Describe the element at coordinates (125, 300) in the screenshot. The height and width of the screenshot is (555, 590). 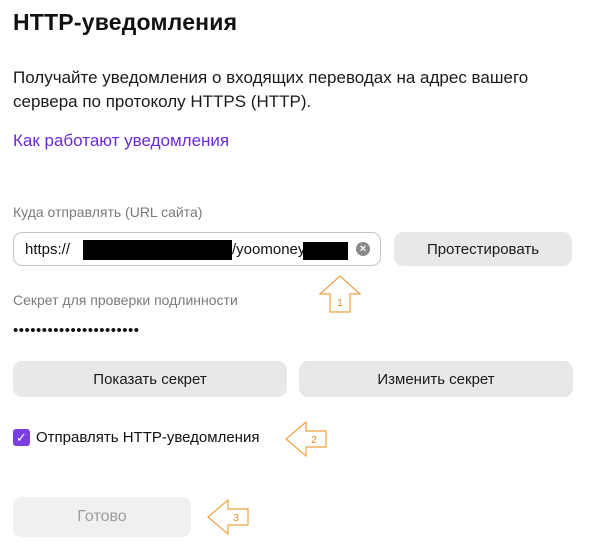
I see `secret-label: Секрет для проверки подлинности` at that location.